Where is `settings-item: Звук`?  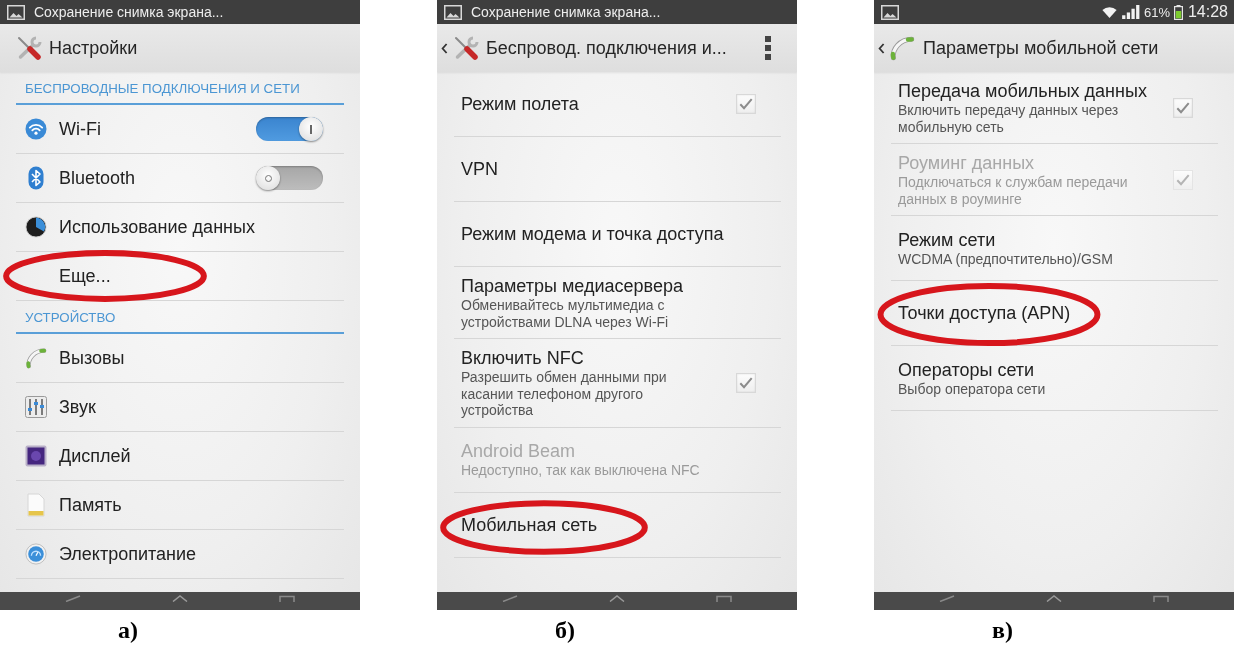
settings-item: Звук is located at coordinates (180, 407).